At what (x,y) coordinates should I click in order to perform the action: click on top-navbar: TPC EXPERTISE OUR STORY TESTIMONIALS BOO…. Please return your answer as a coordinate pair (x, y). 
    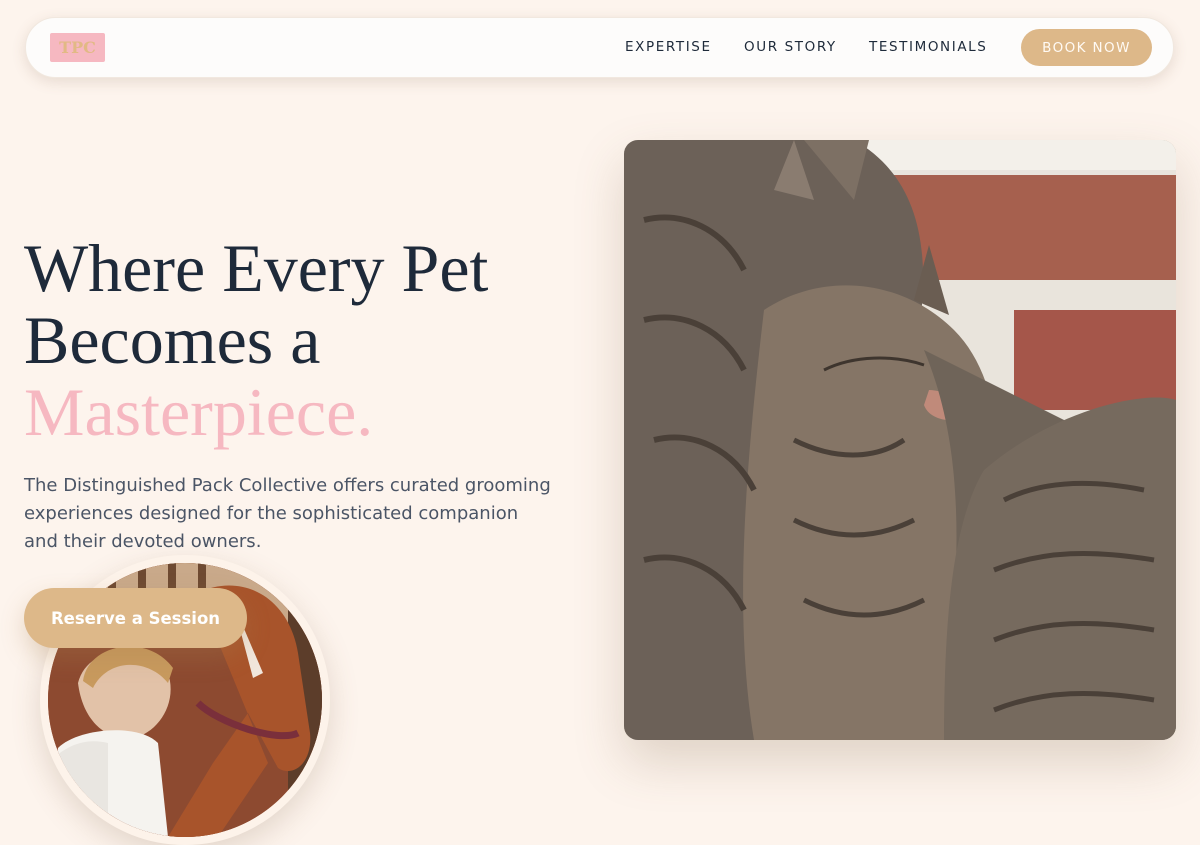
    Looking at the image, I should click on (599, 47).